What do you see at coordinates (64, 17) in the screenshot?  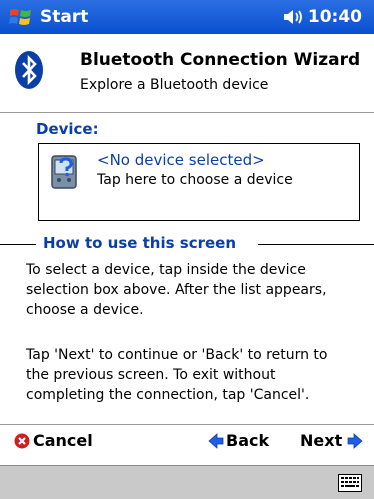 I see `start-label: Start` at bounding box center [64, 17].